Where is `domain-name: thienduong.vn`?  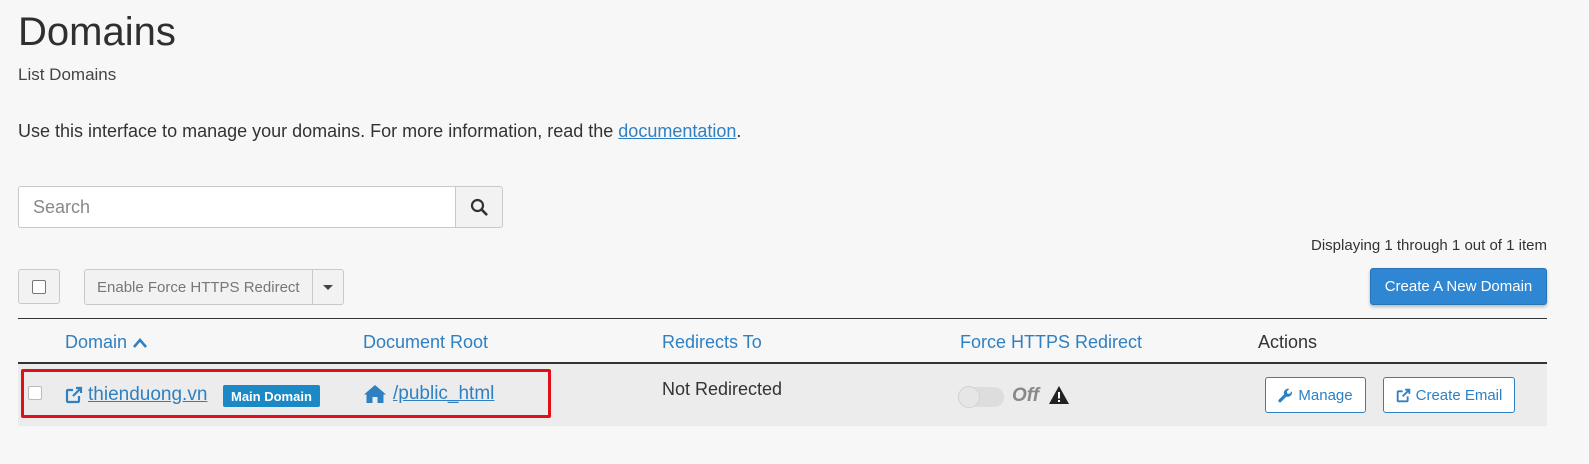
domain-name: thienduong.vn is located at coordinates (148, 394).